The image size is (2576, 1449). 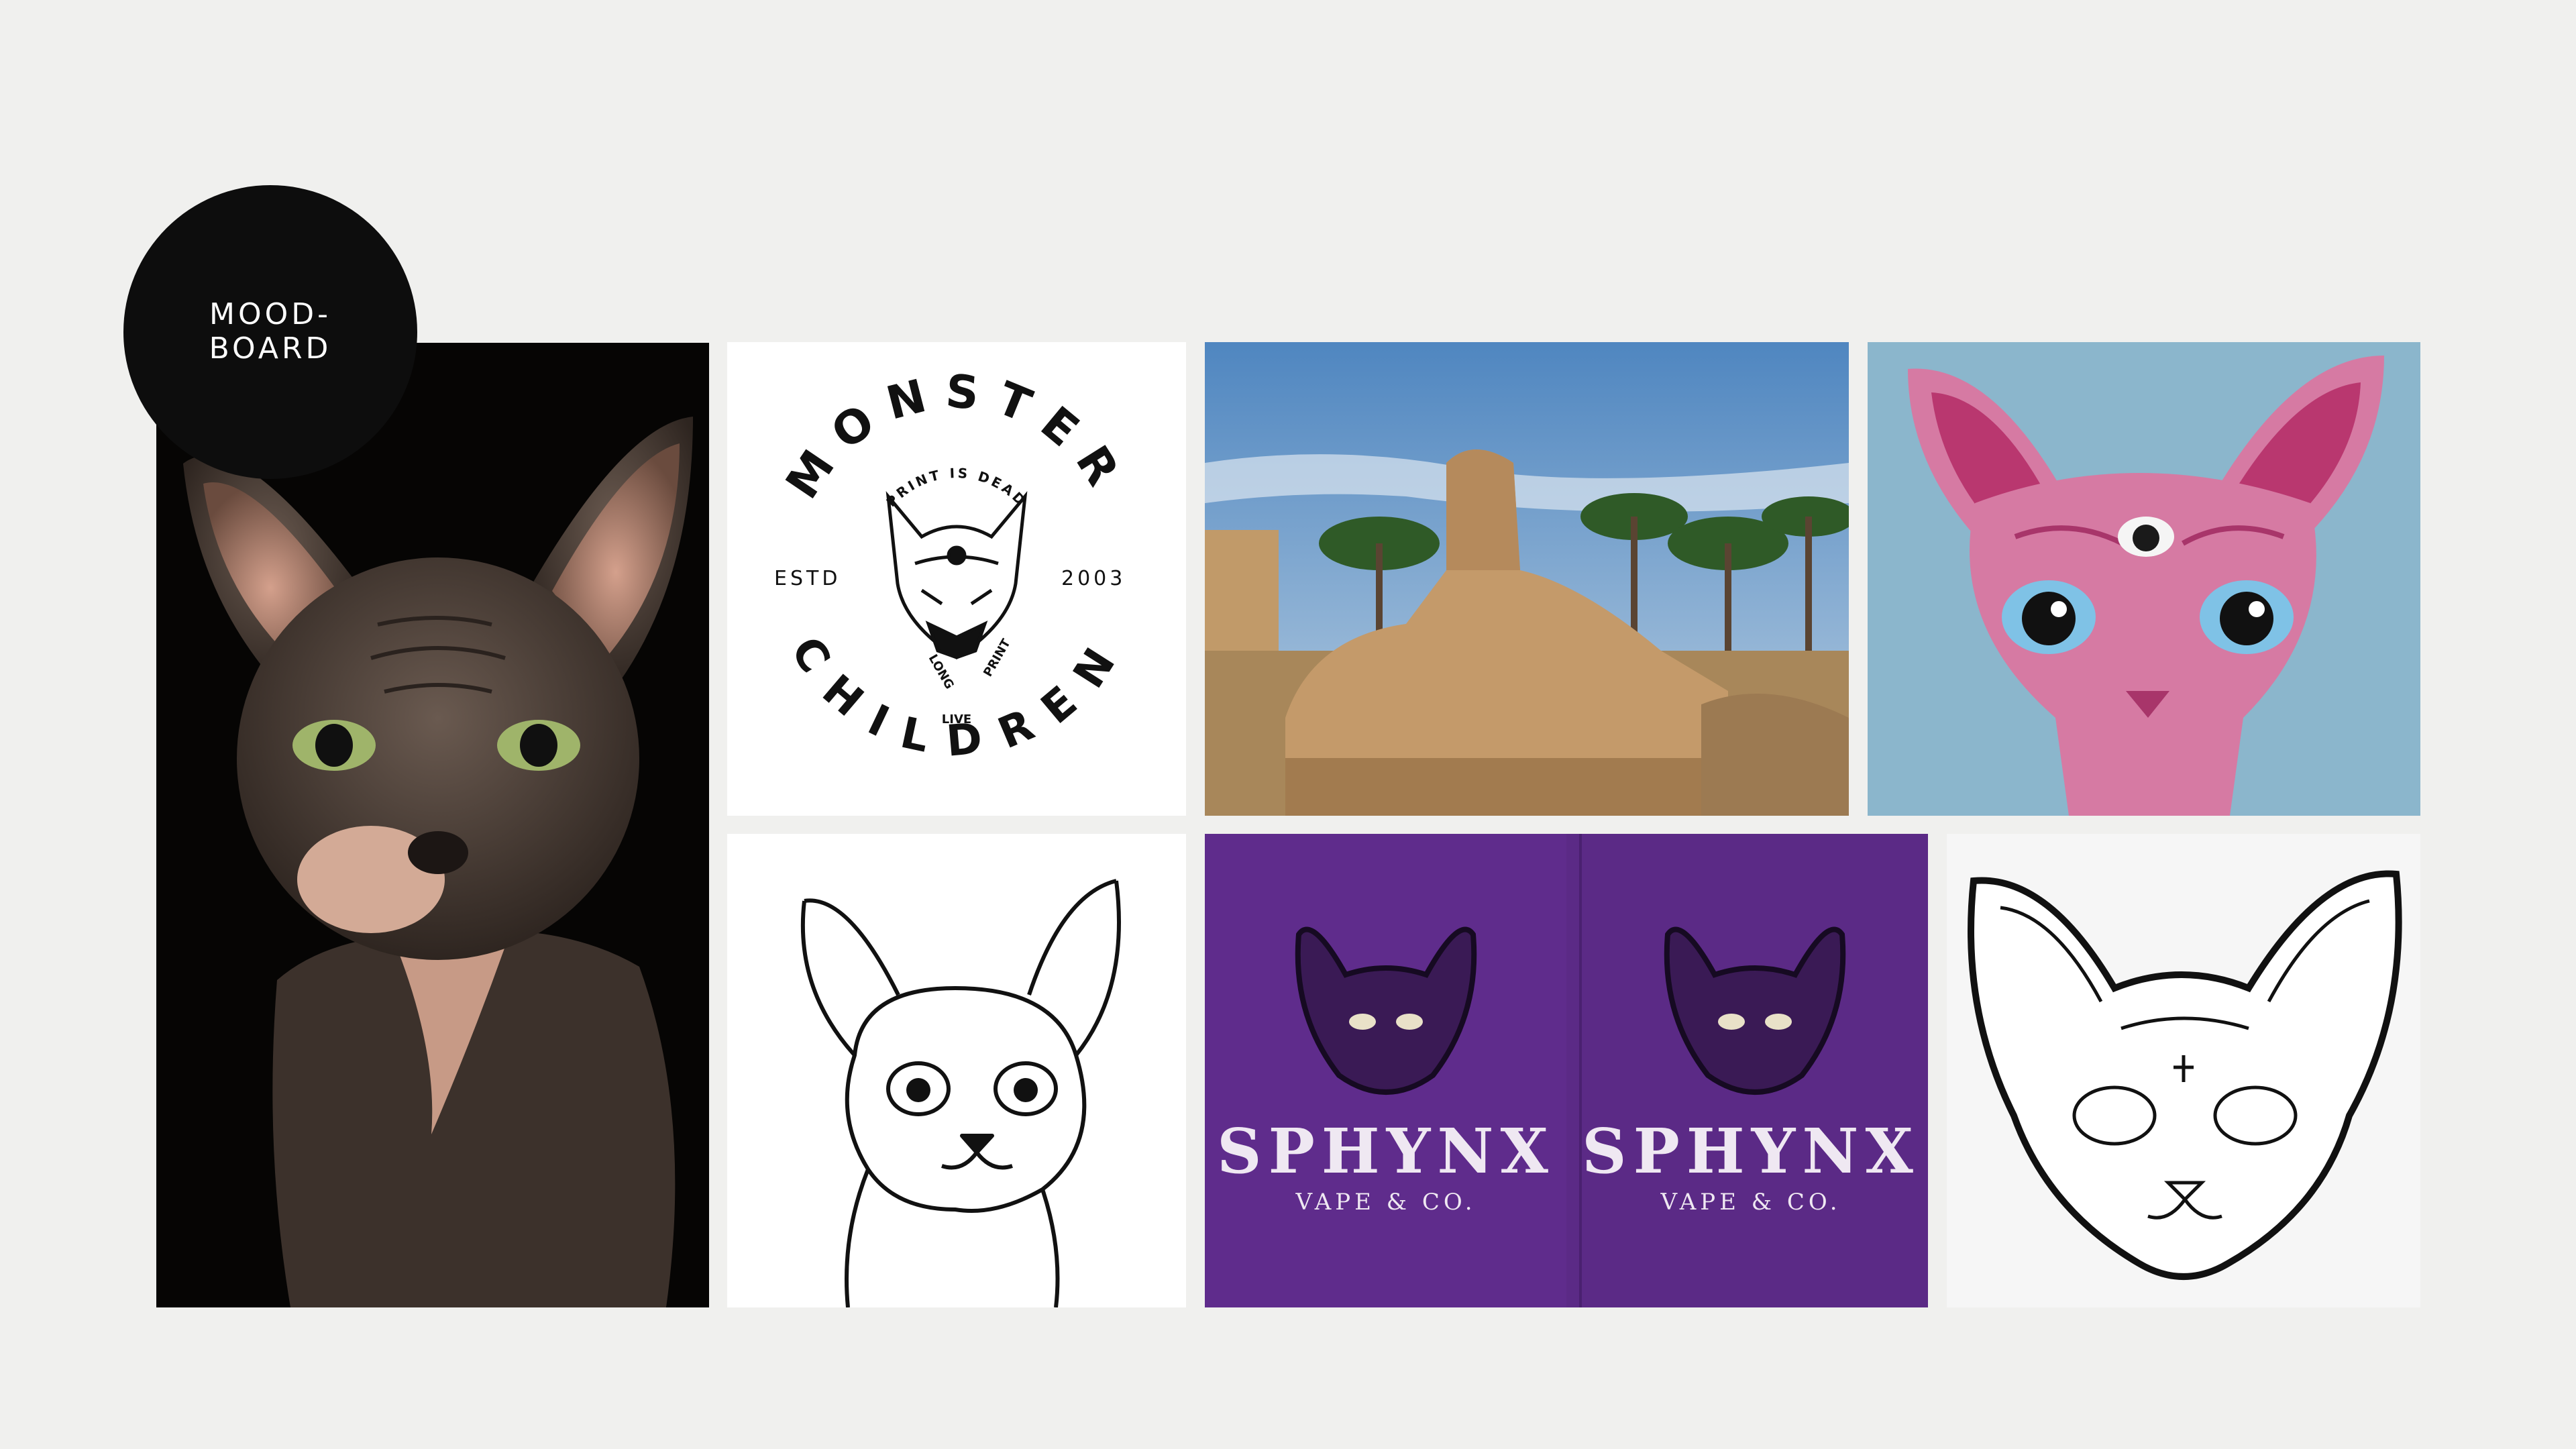 What do you see at coordinates (1750, 1202) in the screenshot?
I see `poster-right-tagline: VAPE & CO.` at bounding box center [1750, 1202].